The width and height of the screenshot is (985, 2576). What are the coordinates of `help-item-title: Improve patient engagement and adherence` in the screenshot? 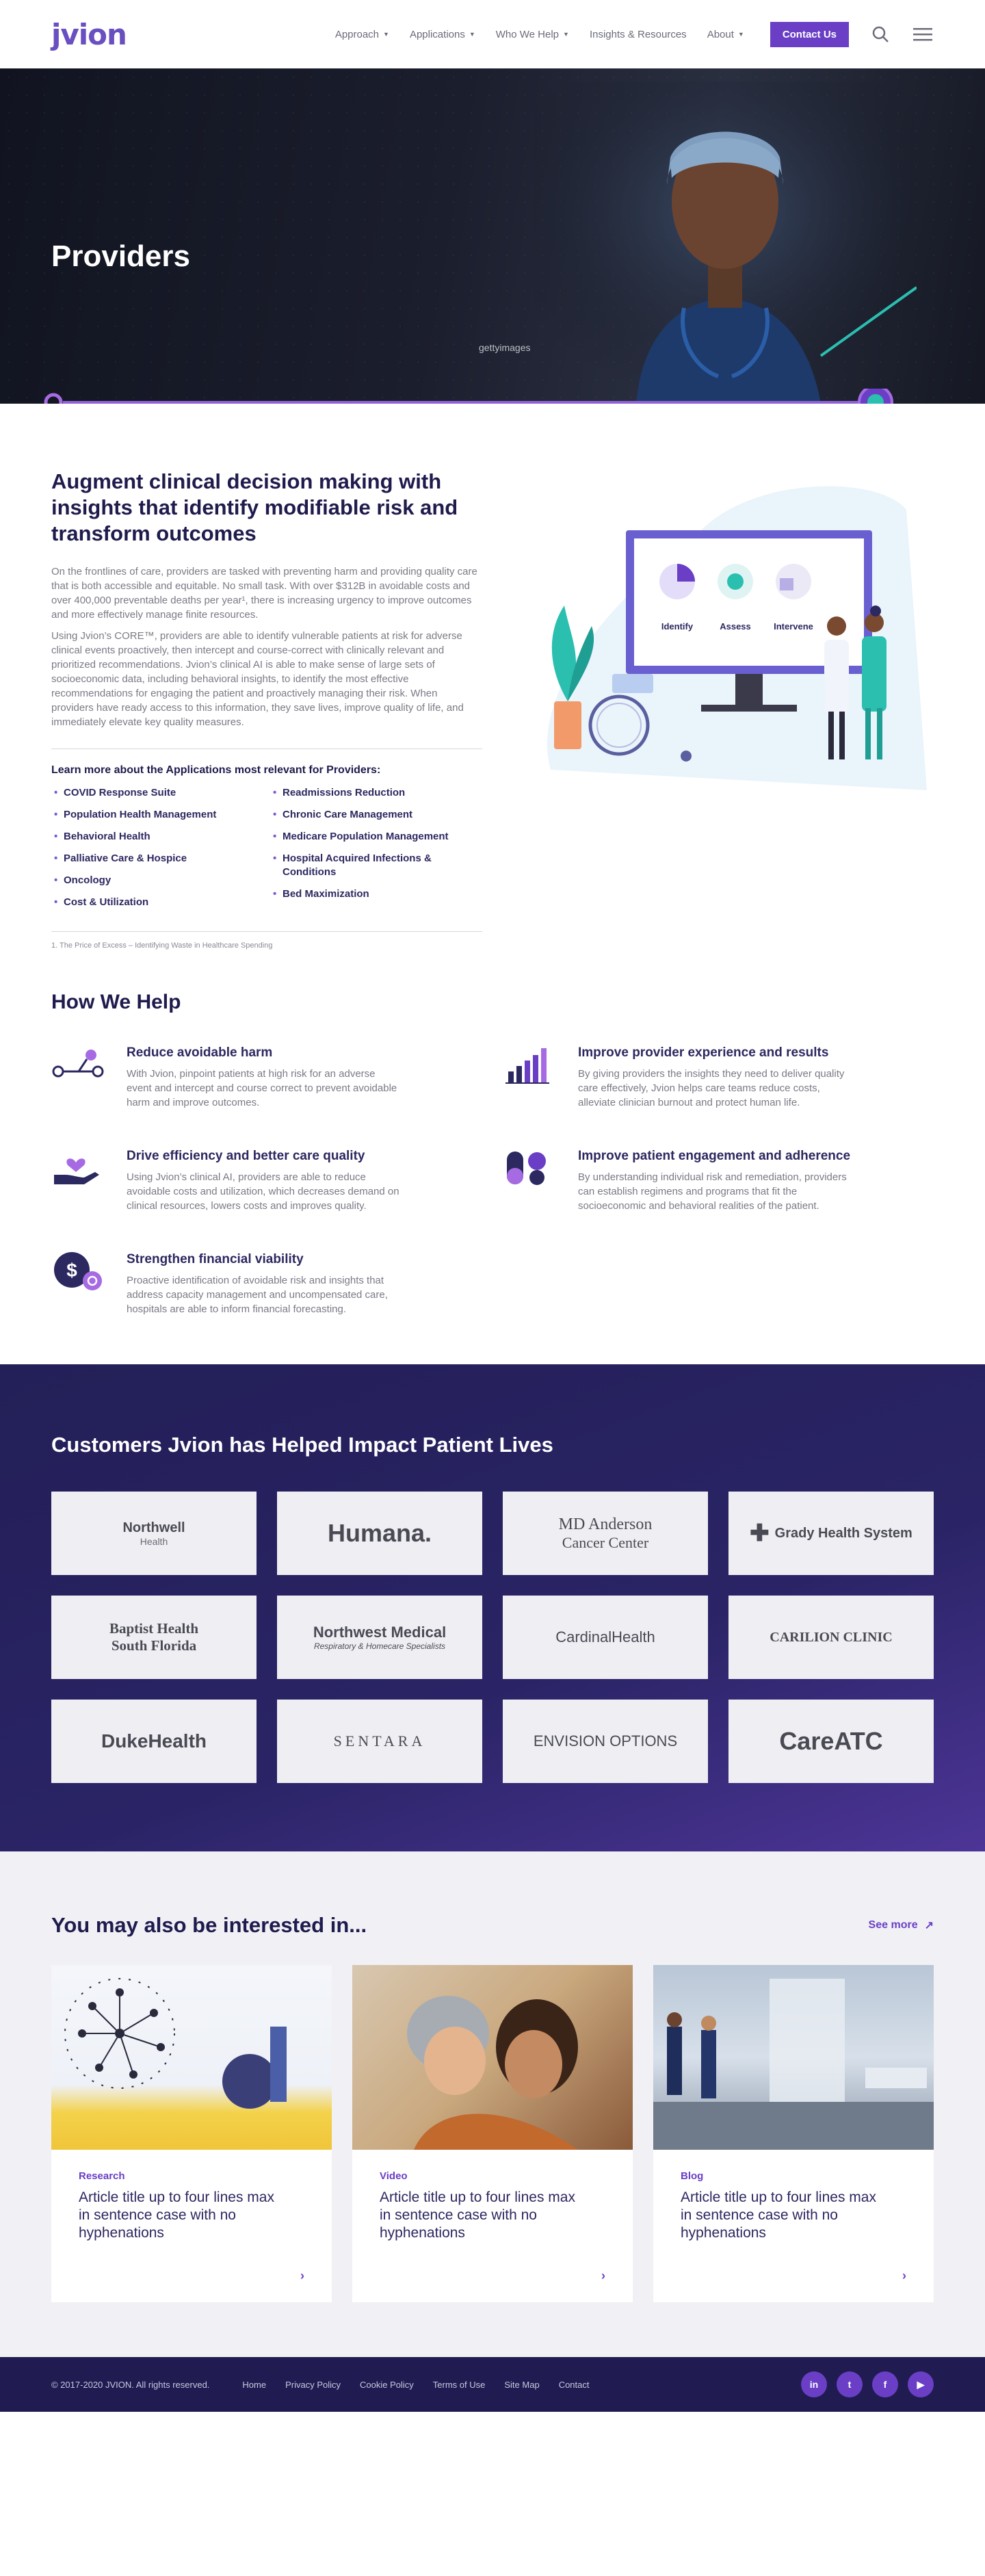 It's located at (714, 1156).